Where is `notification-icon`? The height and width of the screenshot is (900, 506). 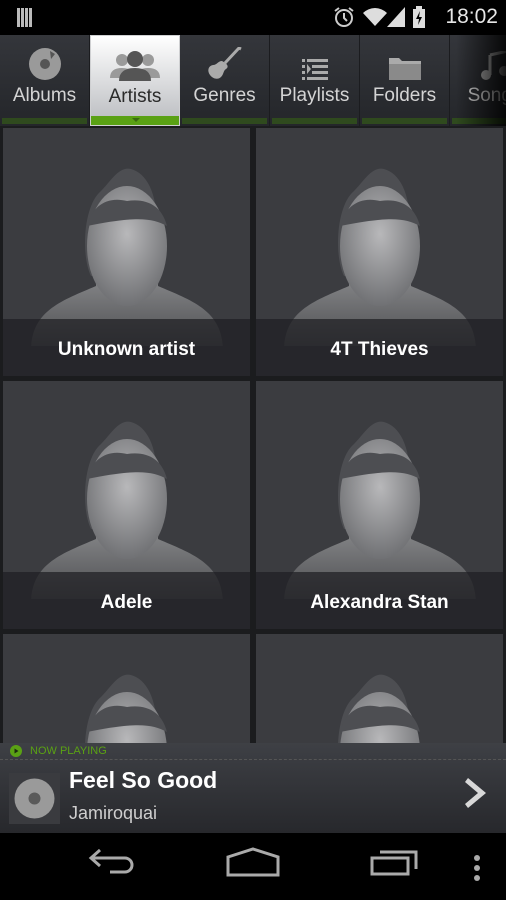
notification-icon is located at coordinates (25, 17).